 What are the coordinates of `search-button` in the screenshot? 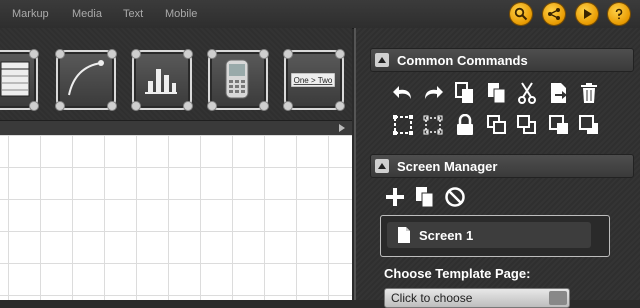 It's located at (521, 14).